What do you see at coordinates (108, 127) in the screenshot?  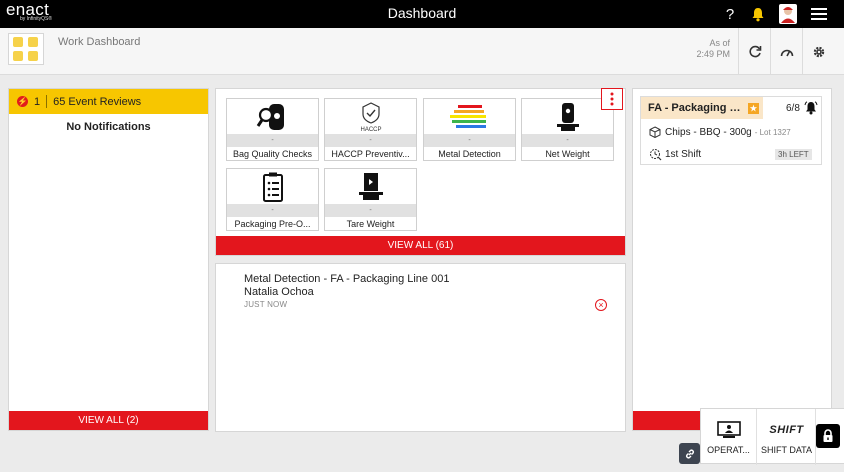 I see `no-notifications-text: No Notifications` at bounding box center [108, 127].